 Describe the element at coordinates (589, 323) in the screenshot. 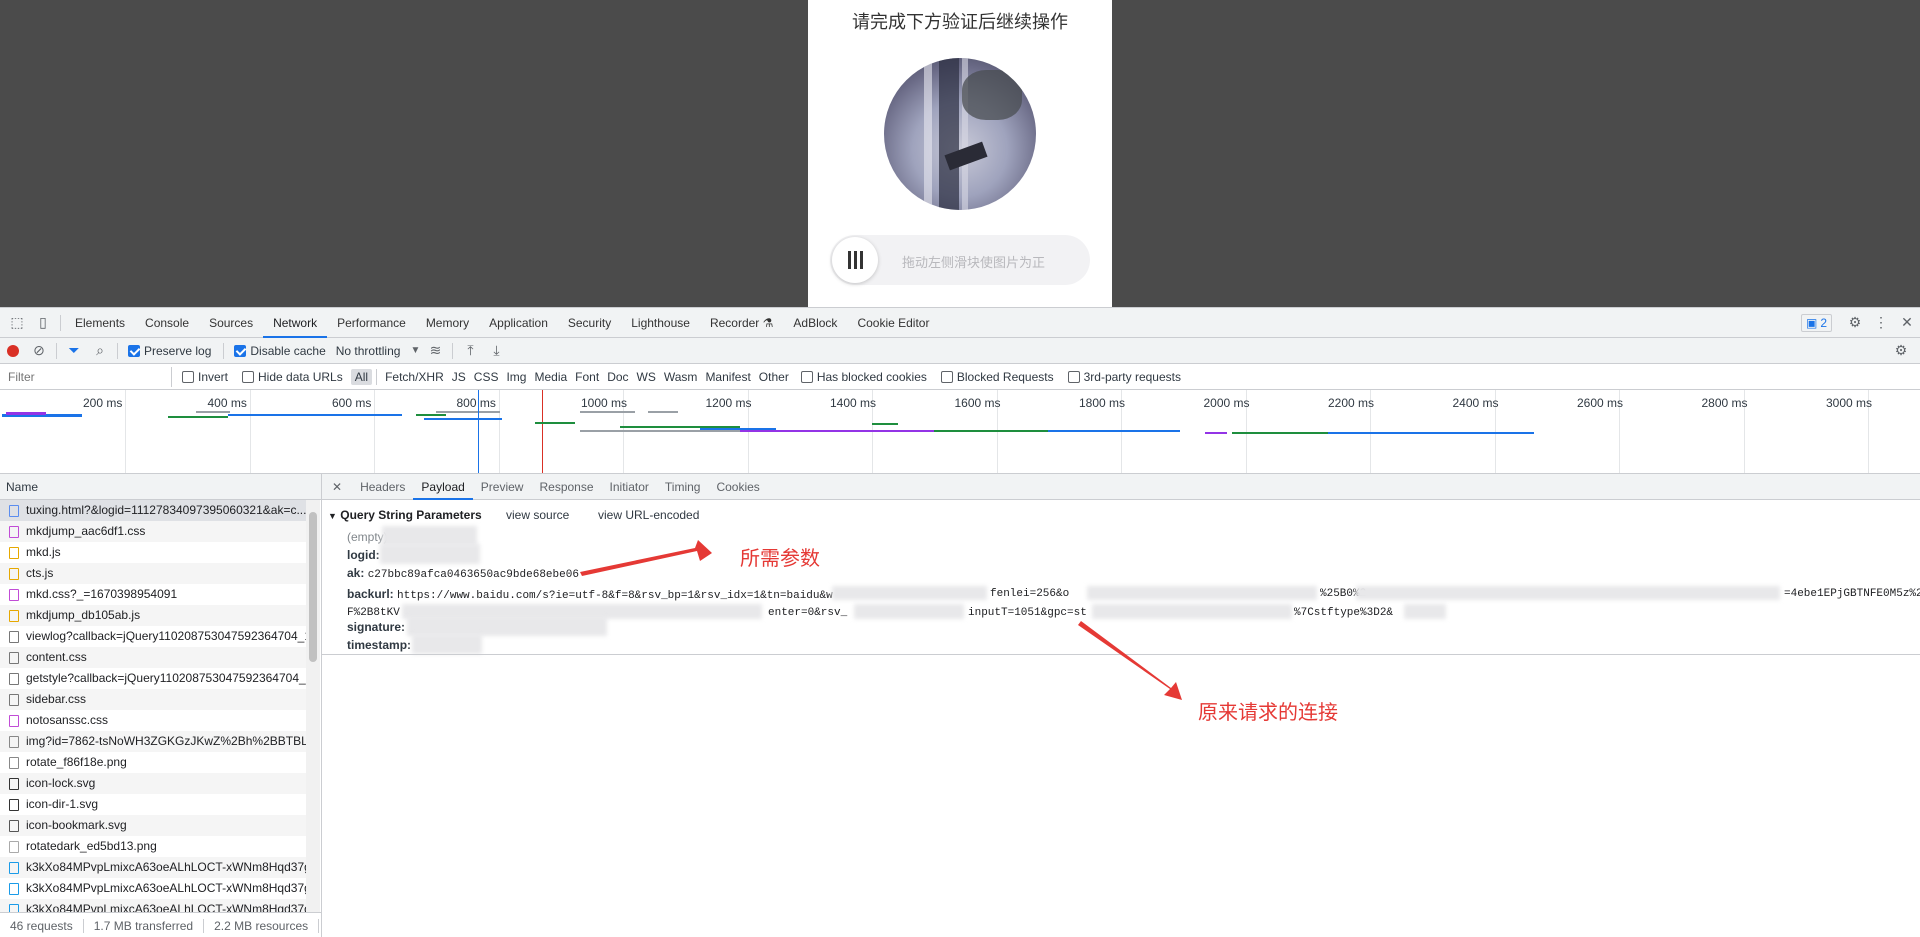

I see `tab-security: Security` at that location.